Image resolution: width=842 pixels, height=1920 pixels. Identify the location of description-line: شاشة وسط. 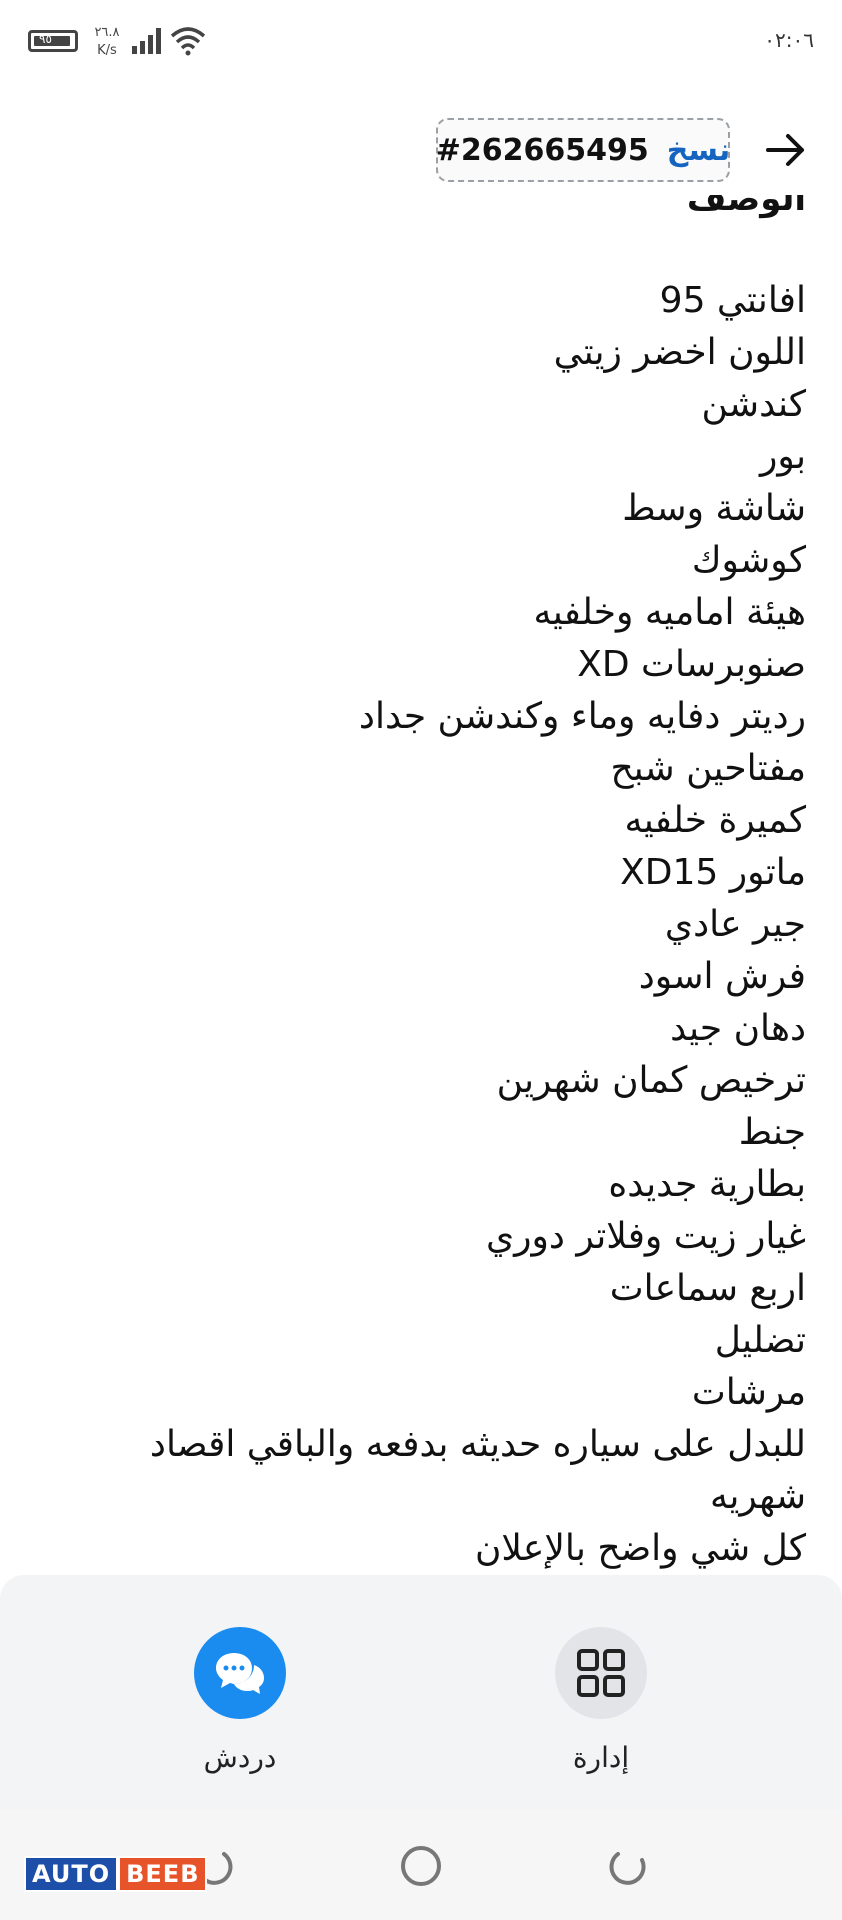
(714, 508).